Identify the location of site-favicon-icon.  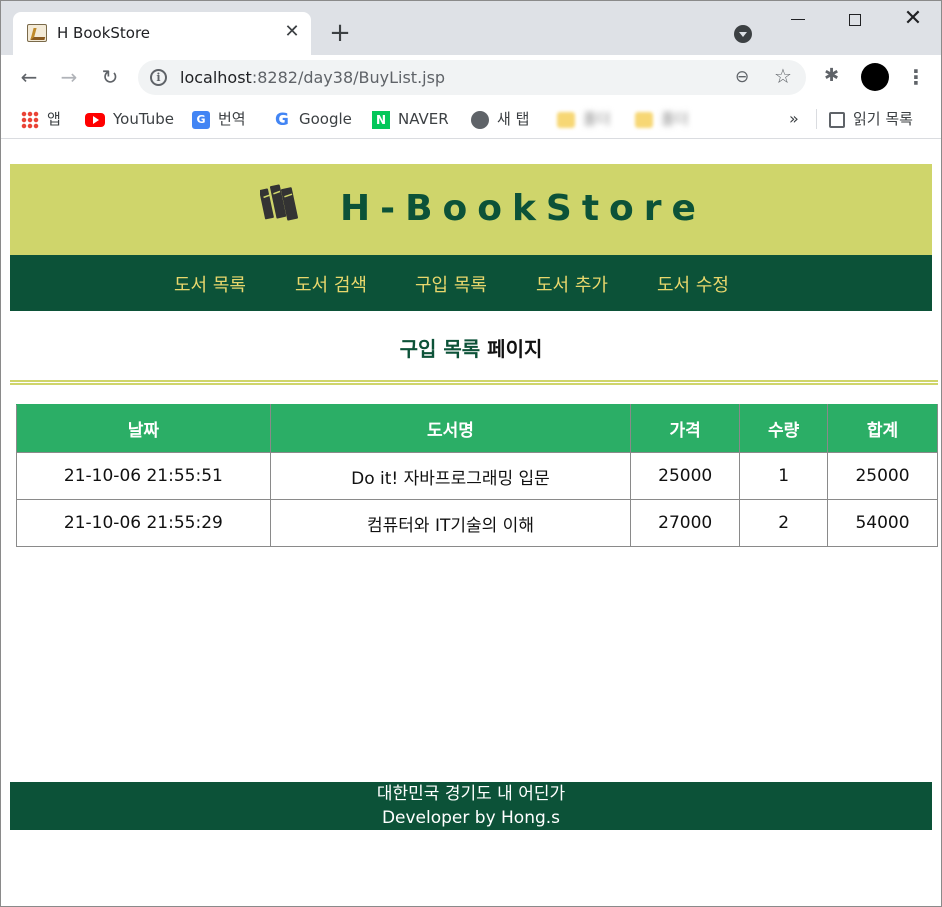
(37, 33).